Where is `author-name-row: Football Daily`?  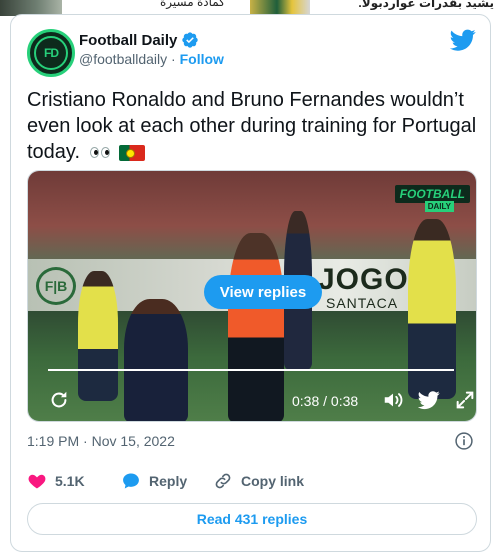 author-name-row: Football Daily is located at coordinates (139, 40).